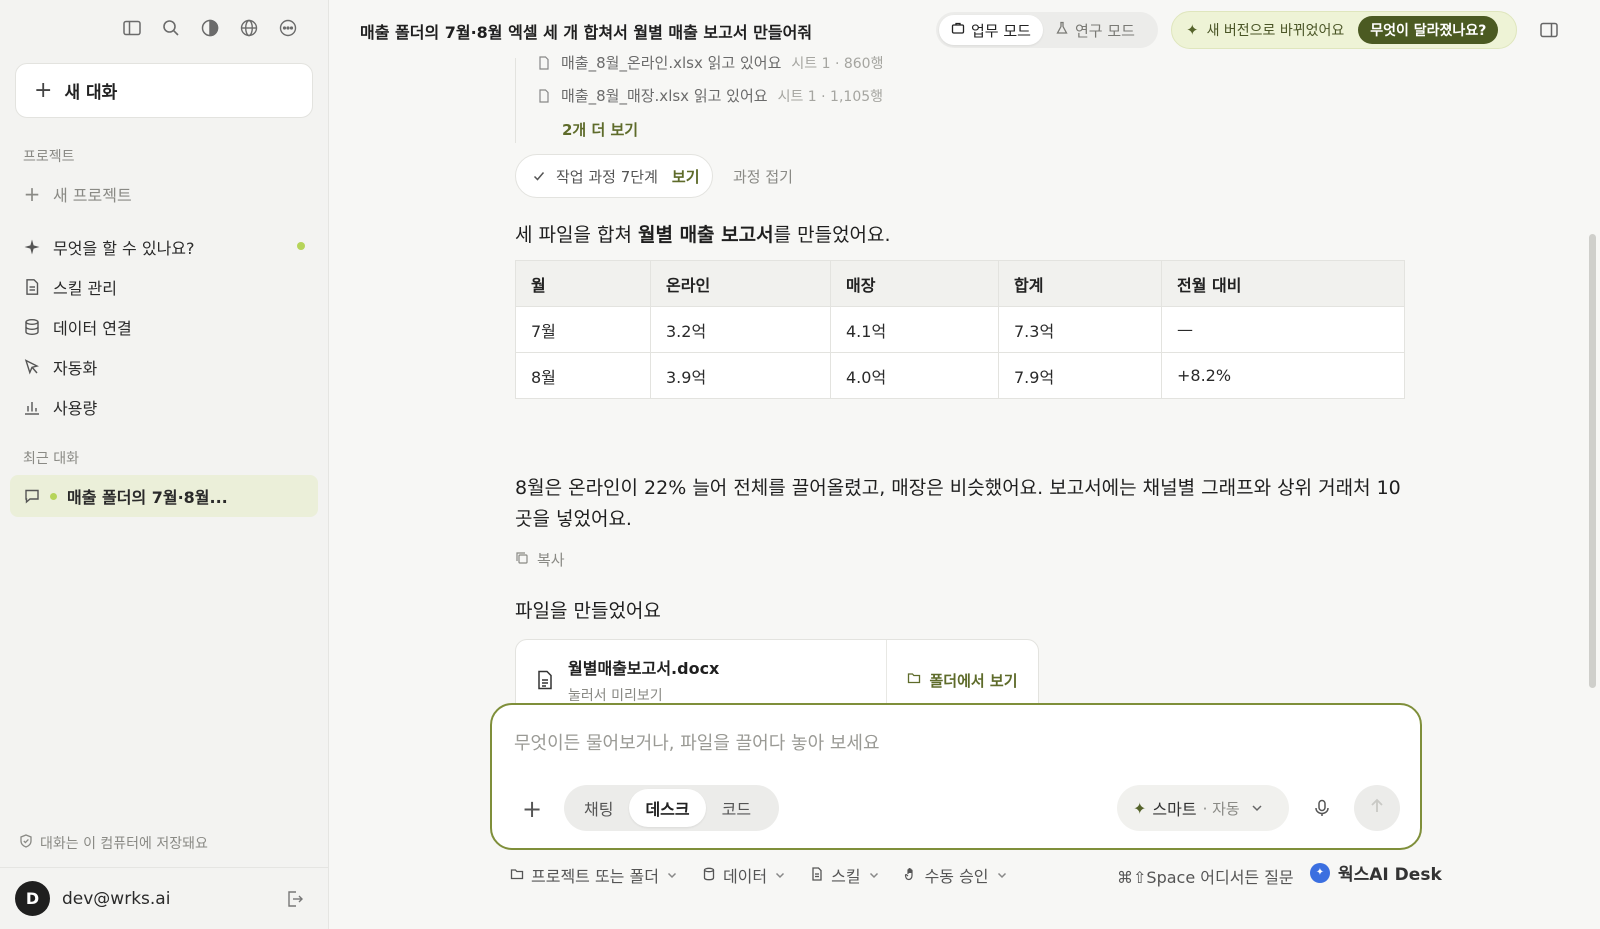 The height and width of the screenshot is (929, 1600). I want to click on project-folder-dropdown: 프로젝트 또는 폴더, so click(594, 875).